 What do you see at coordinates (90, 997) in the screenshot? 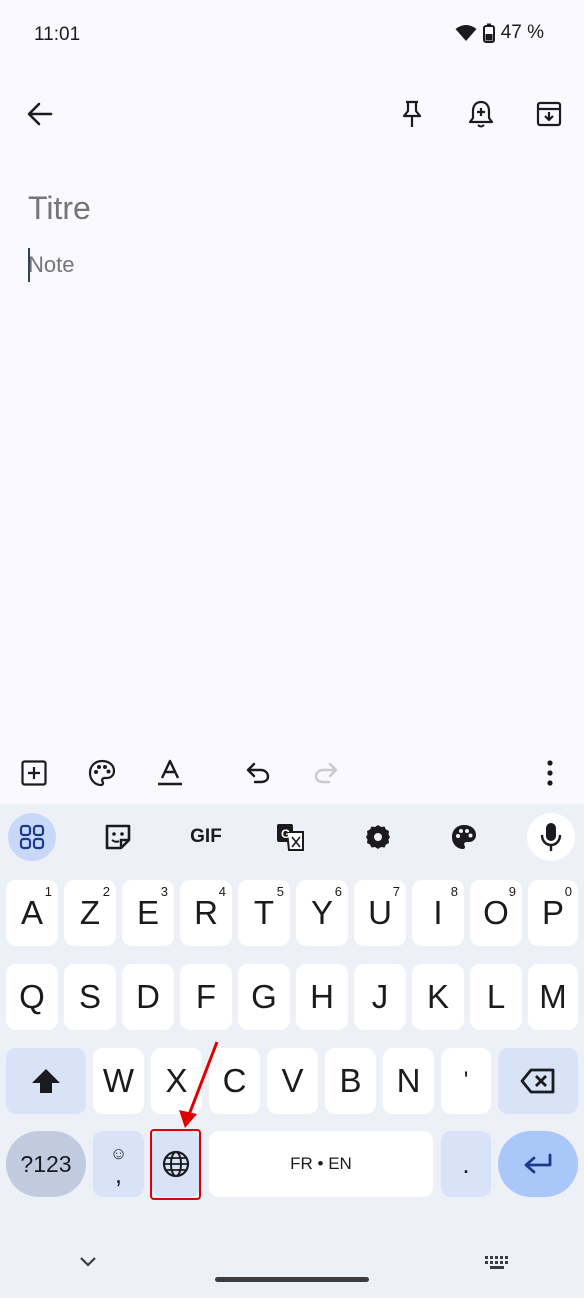
I see `key-s: S` at bounding box center [90, 997].